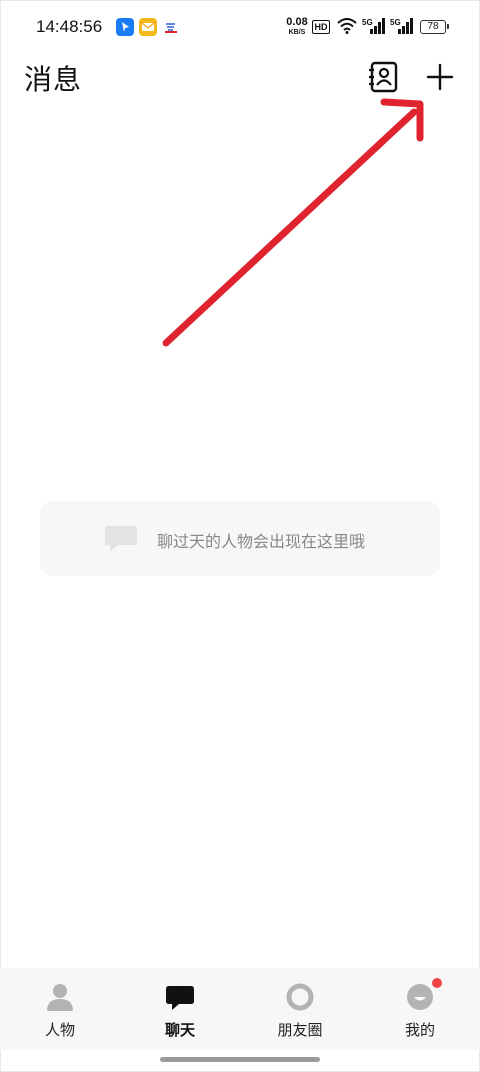 This screenshot has height=1072, width=480. Describe the element at coordinates (437, 983) in the screenshot. I see `notification-badge` at that location.